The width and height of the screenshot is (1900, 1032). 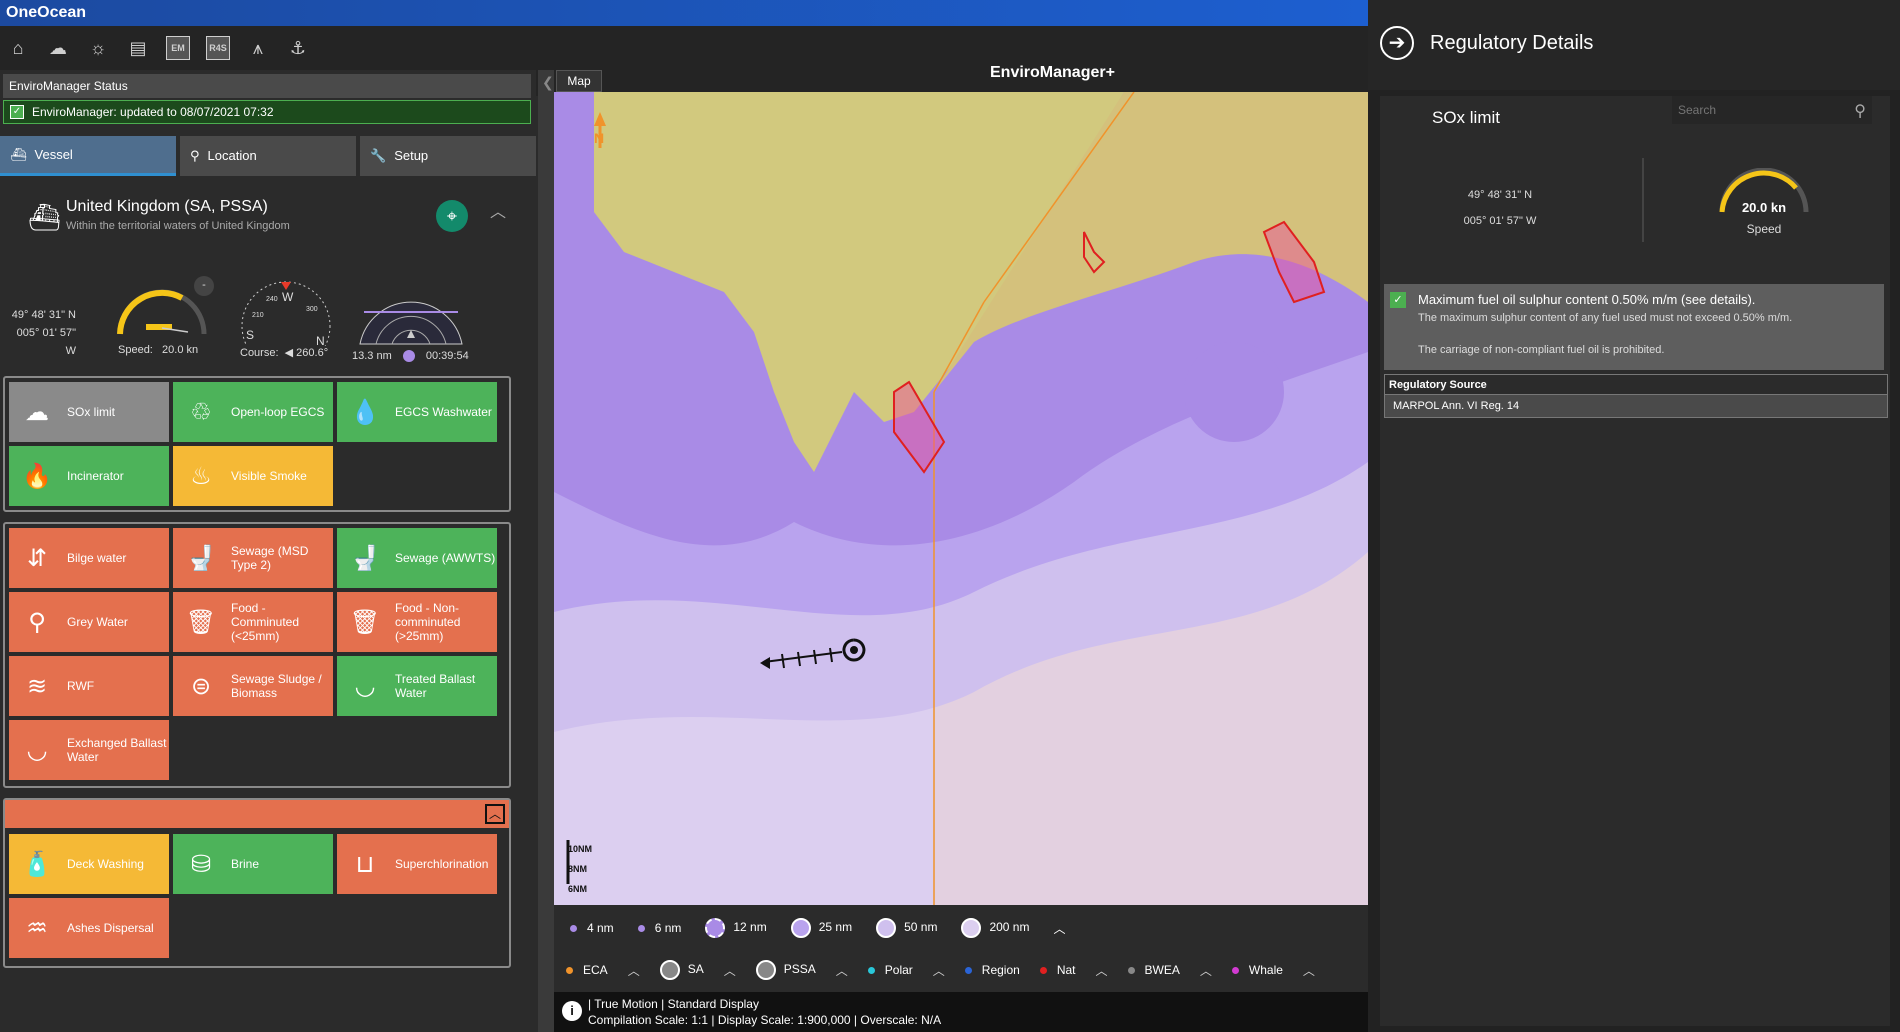 What do you see at coordinates (253, 864) in the screenshot?
I see `regulation-tile: ⛁ Brine` at bounding box center [253, 864].